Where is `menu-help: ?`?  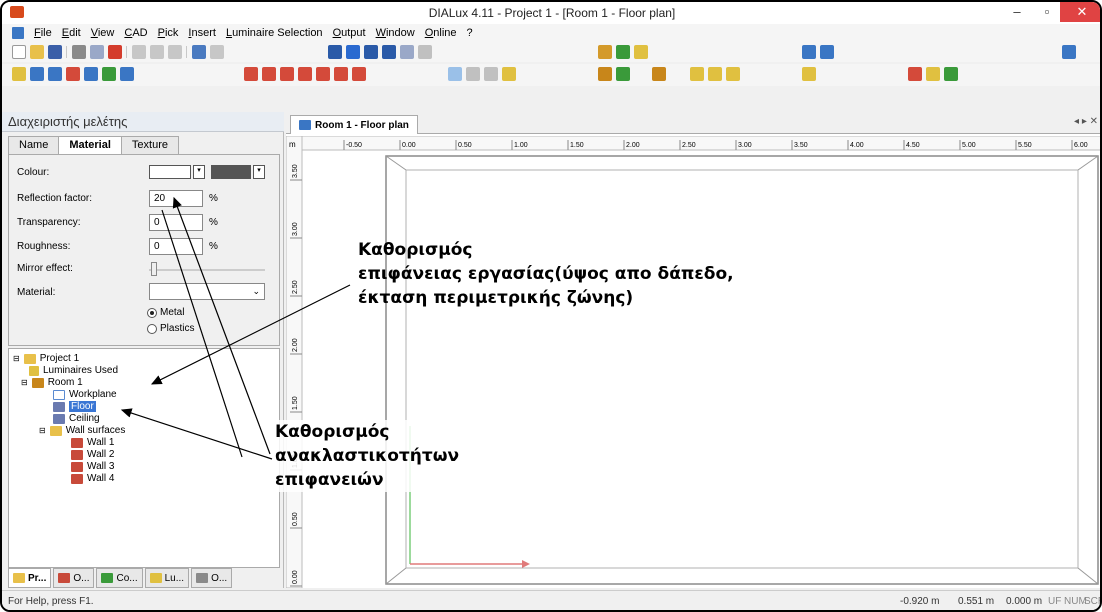 menu-help: ? is located at coordinates (470, 33).